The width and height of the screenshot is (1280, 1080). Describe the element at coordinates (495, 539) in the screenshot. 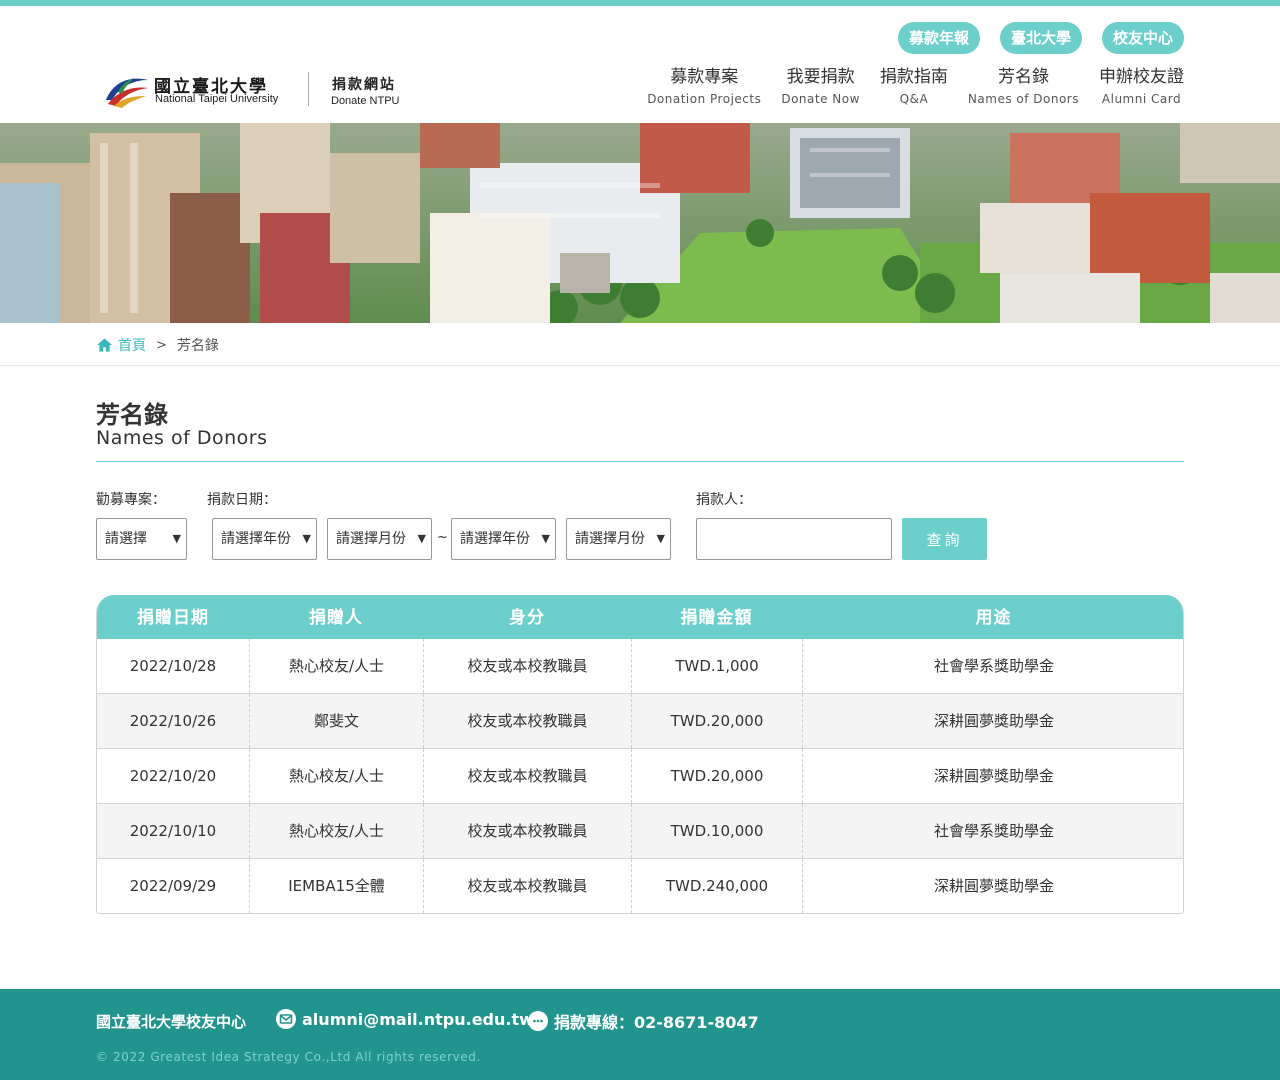

I see `end-year-value: 請選擇年份` at that location.